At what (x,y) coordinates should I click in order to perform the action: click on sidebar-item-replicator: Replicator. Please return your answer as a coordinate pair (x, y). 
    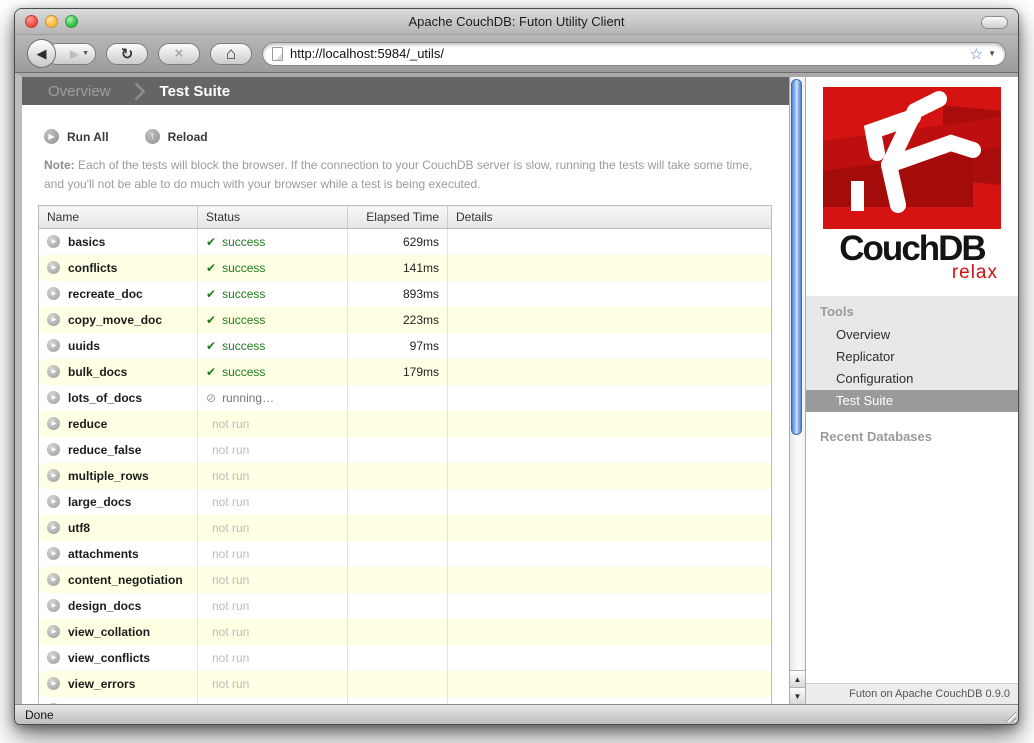
    Looking at the image, I should click on (912, 357).